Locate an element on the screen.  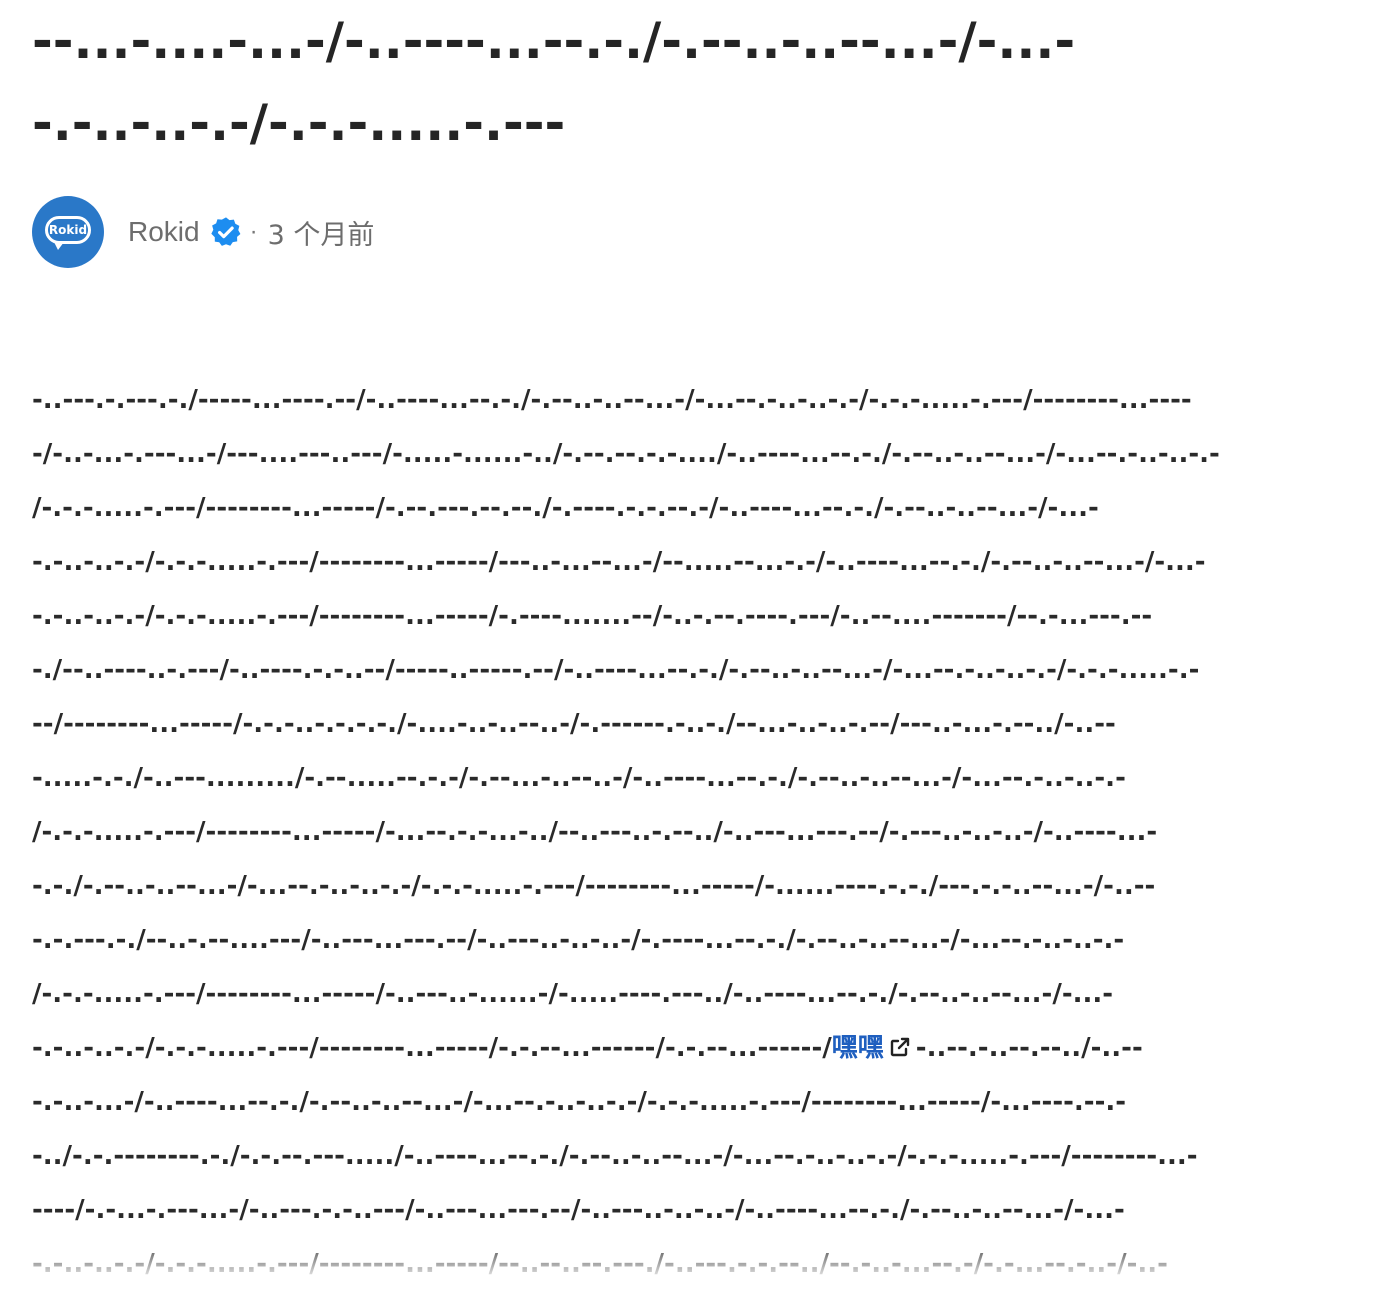
avatar-logo-text: Rokid is located at coordinates (68, 230).